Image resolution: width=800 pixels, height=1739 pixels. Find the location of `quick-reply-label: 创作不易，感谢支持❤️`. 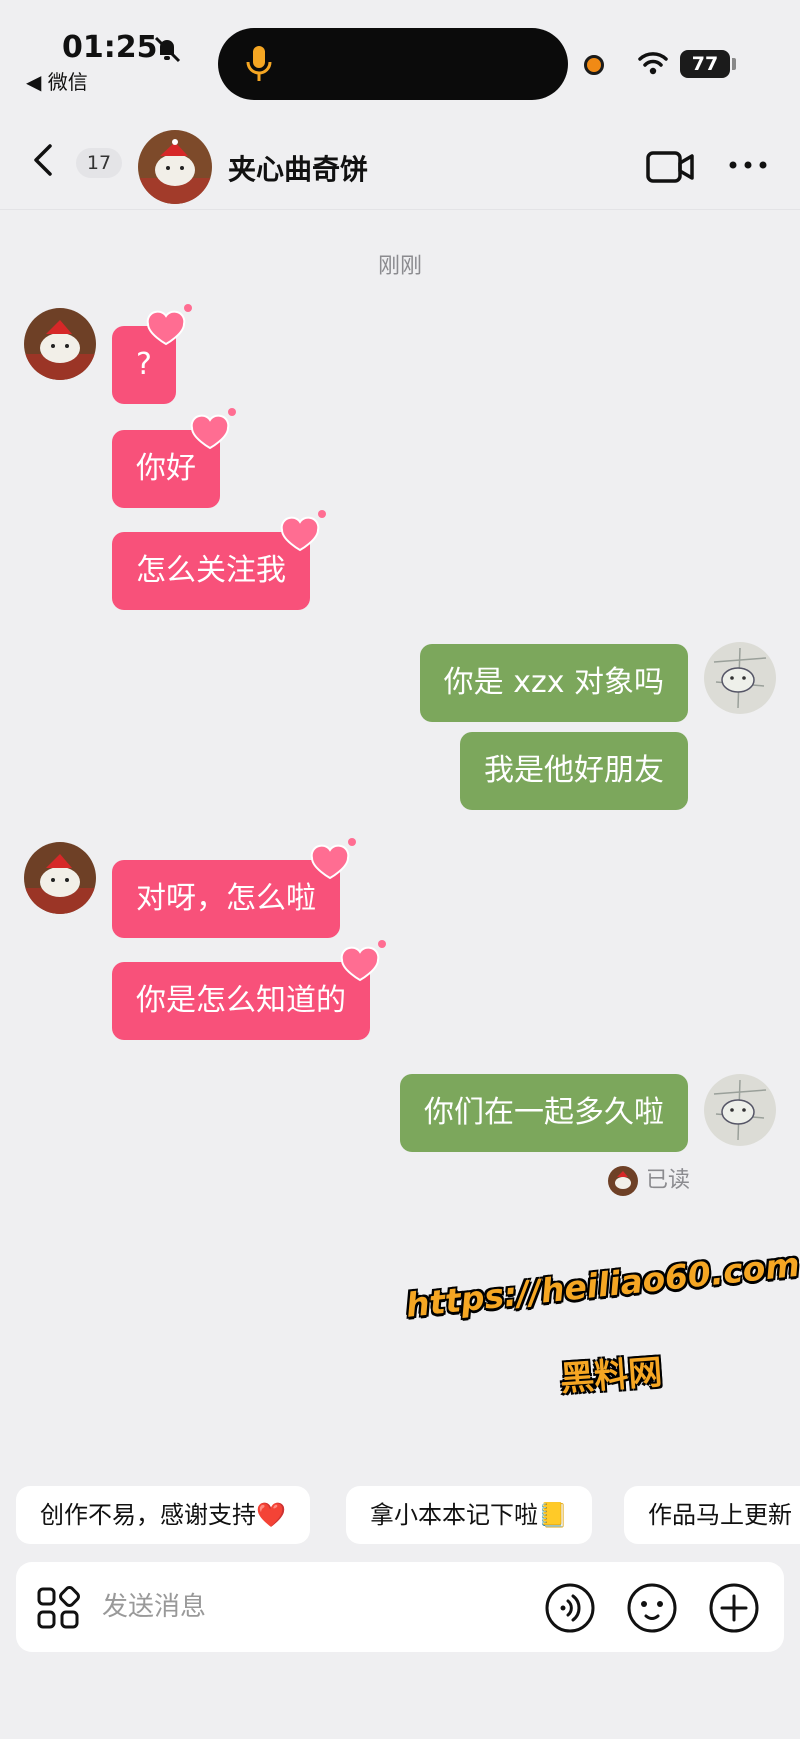

quick-reply-label: 创作不易，感谢支持❤️ is located at coordinates (163, 1515).